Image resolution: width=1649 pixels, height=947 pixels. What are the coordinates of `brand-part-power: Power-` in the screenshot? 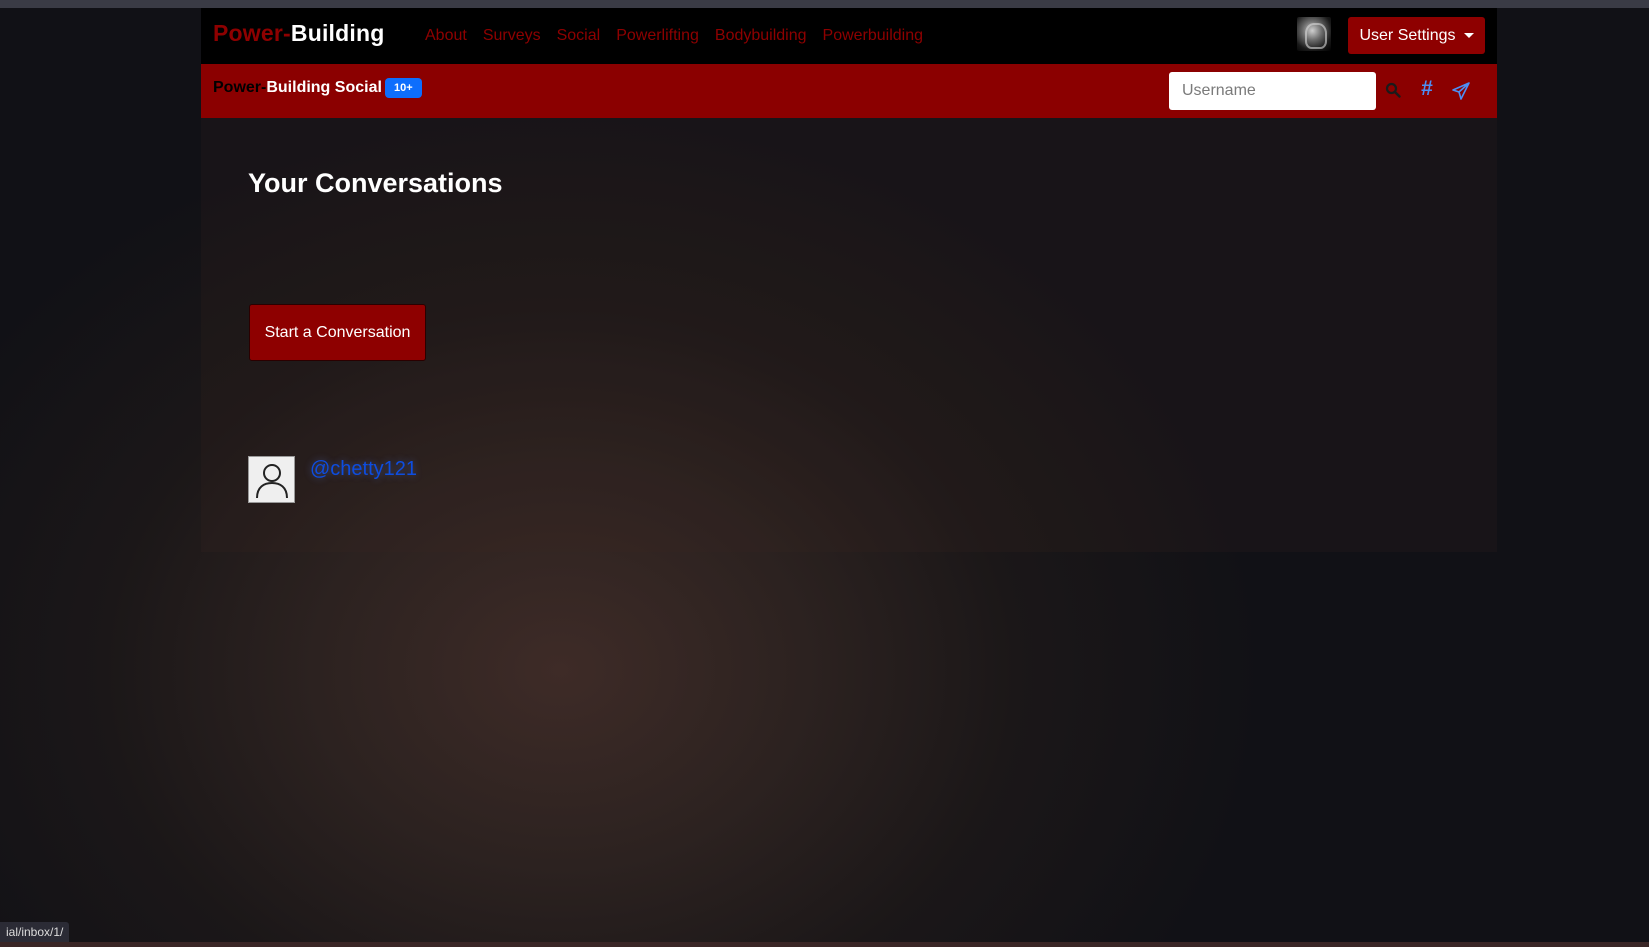 It's located at (252, 33).